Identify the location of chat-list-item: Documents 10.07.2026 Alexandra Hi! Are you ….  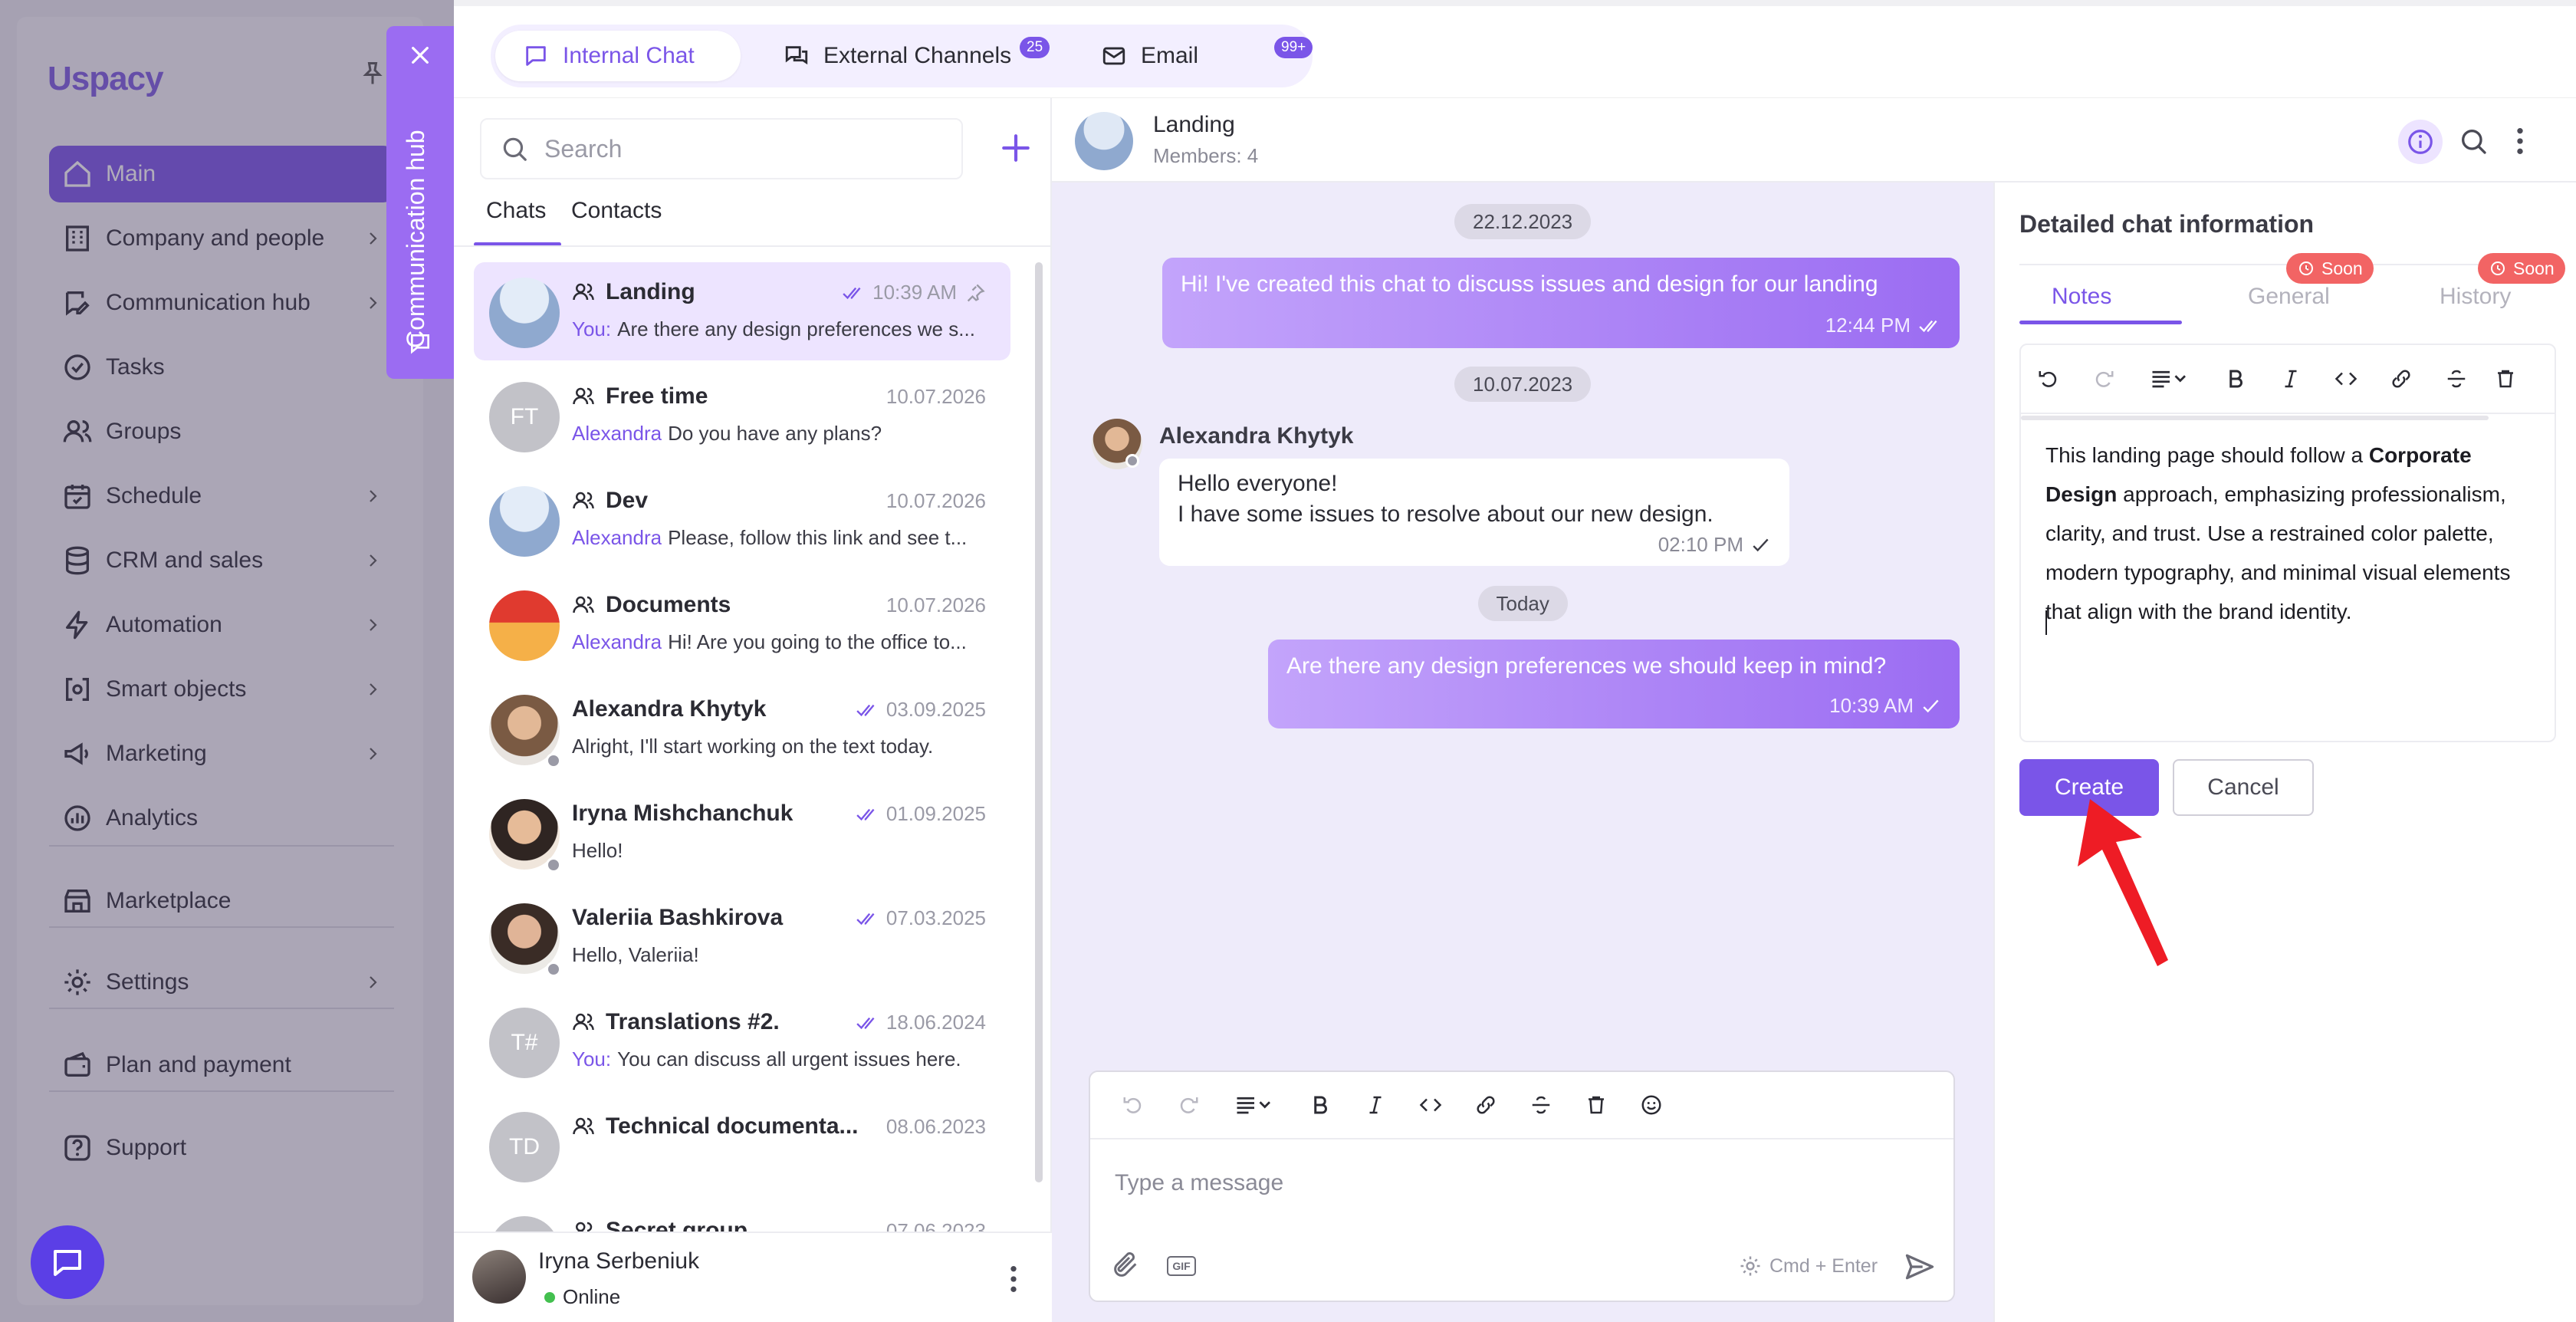
(742, 624).